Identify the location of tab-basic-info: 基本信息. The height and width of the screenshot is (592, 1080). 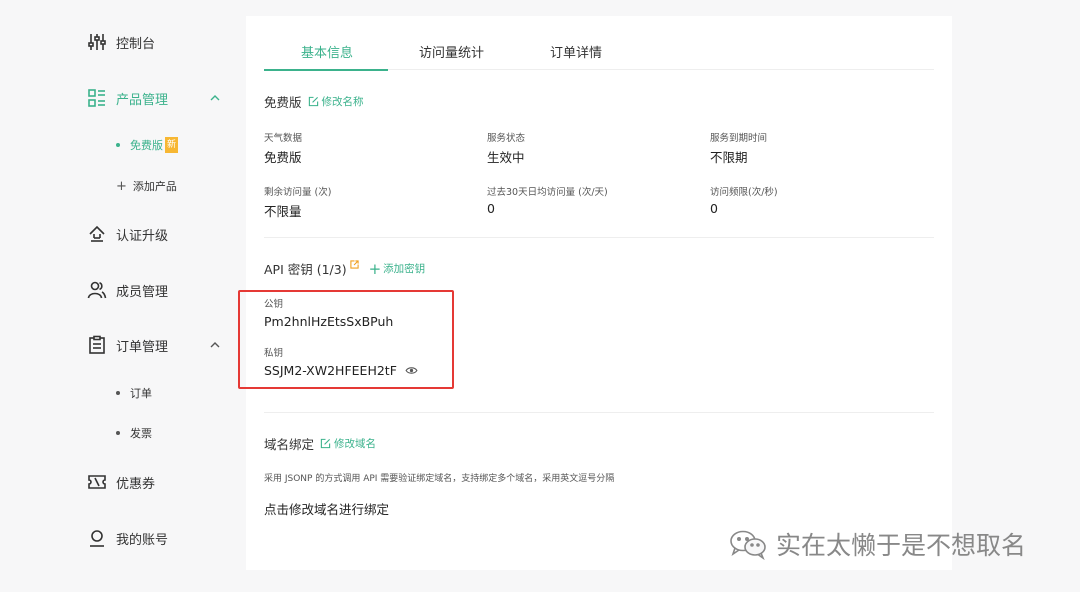
(327, 51).